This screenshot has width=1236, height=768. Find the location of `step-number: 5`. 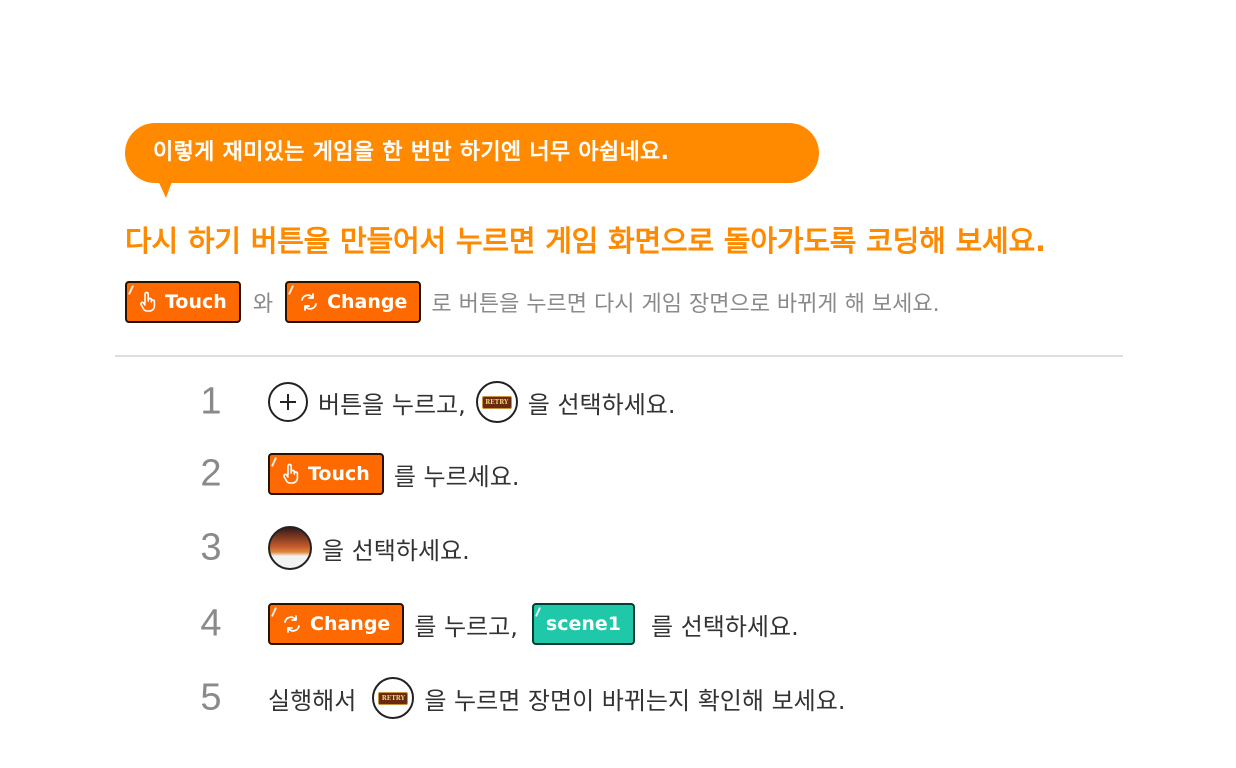

step-number: 5 is located at coordinates (211, 697).